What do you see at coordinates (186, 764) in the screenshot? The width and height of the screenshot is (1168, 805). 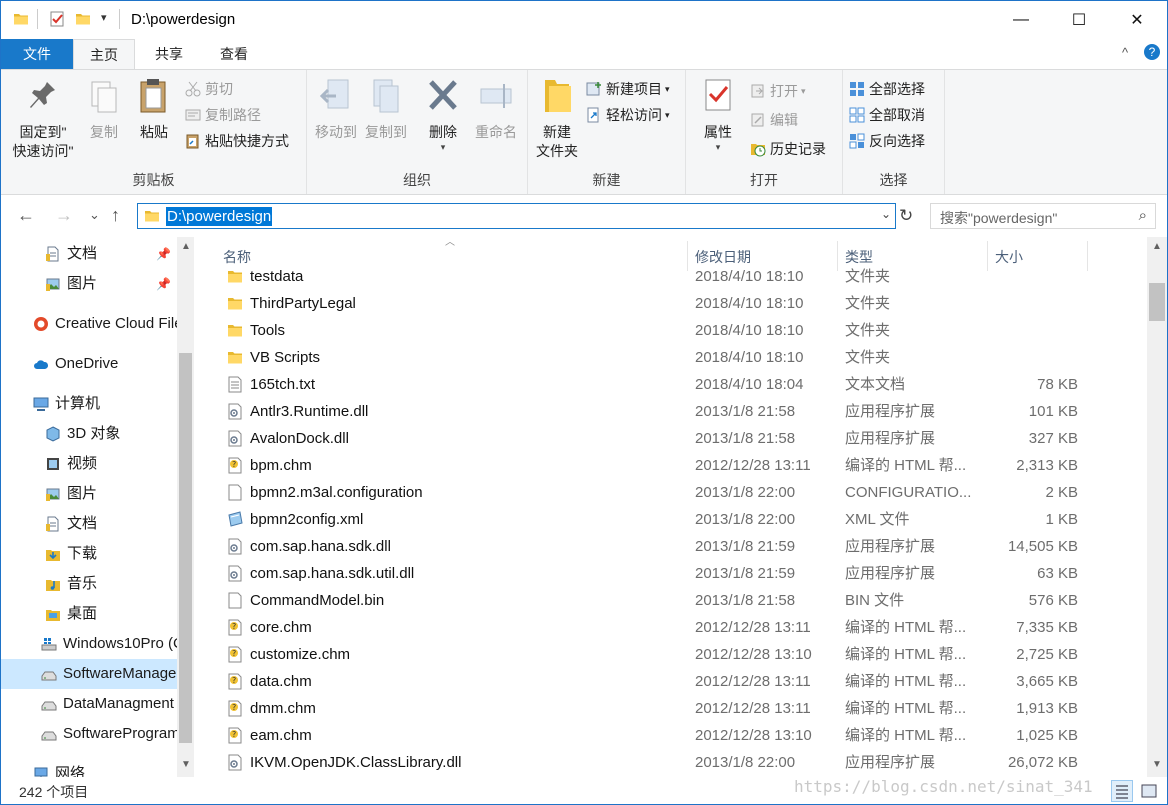 I see `nav-scroll-down-icon: ▼` at bounding box center [186, 764].